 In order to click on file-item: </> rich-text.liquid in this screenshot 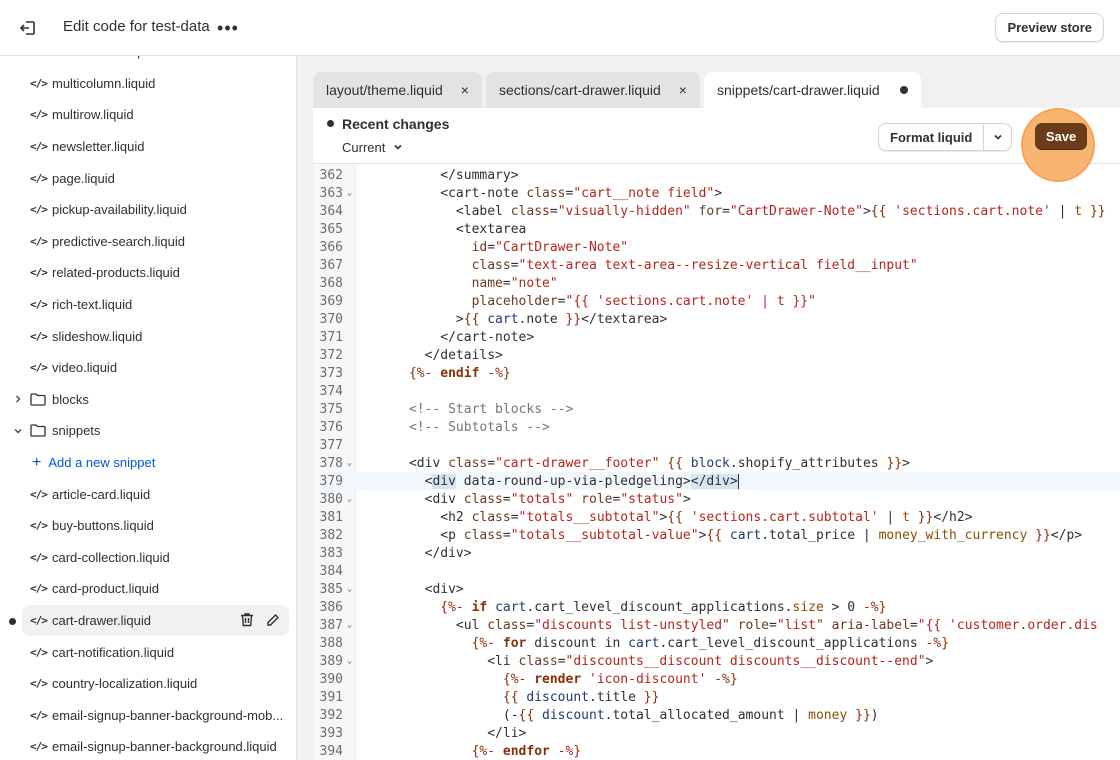, I will do `click(148, 305)`.